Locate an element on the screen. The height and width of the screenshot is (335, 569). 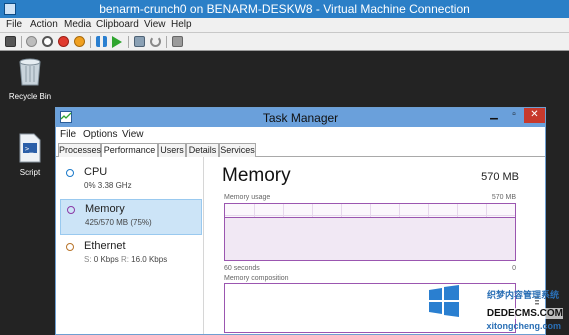
watermark: 织梦内容管理系统 DEDECMS.COM xitongcheng.com is located at coordinates (484, 306).